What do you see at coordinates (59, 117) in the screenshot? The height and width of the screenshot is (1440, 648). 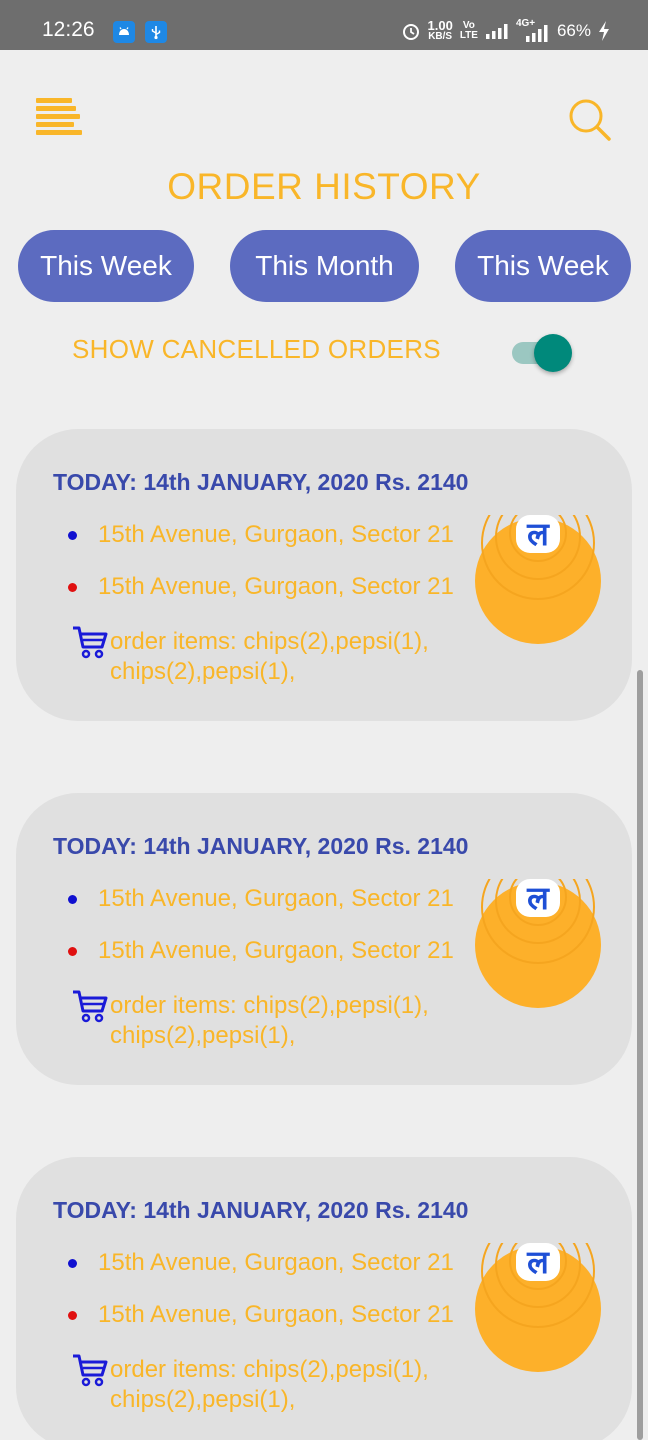 I see `menu-icon` at bounding box center [59, 117].